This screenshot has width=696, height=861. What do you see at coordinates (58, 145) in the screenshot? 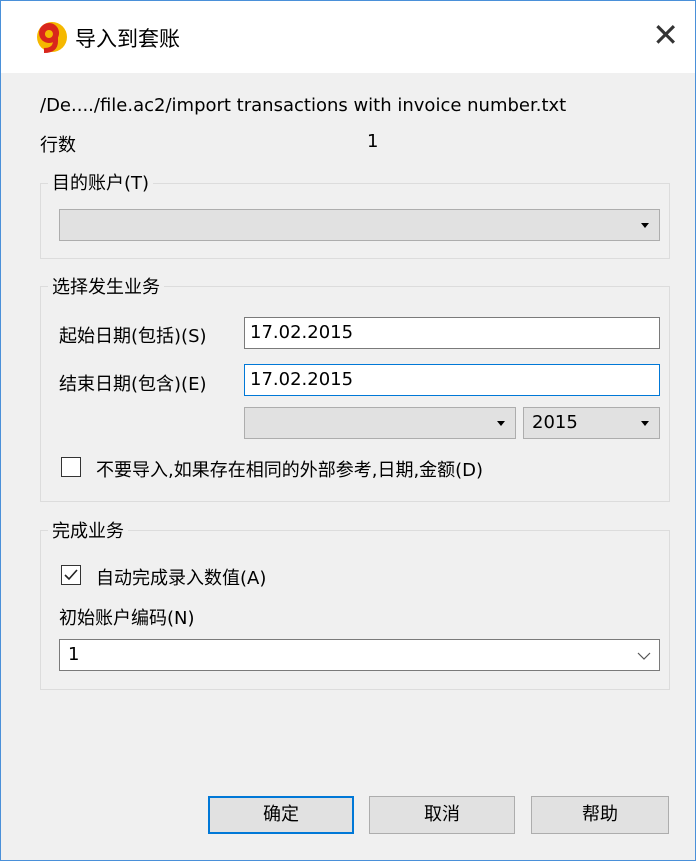
I see `rows-label: 行数` at bounding box center [58, 145].